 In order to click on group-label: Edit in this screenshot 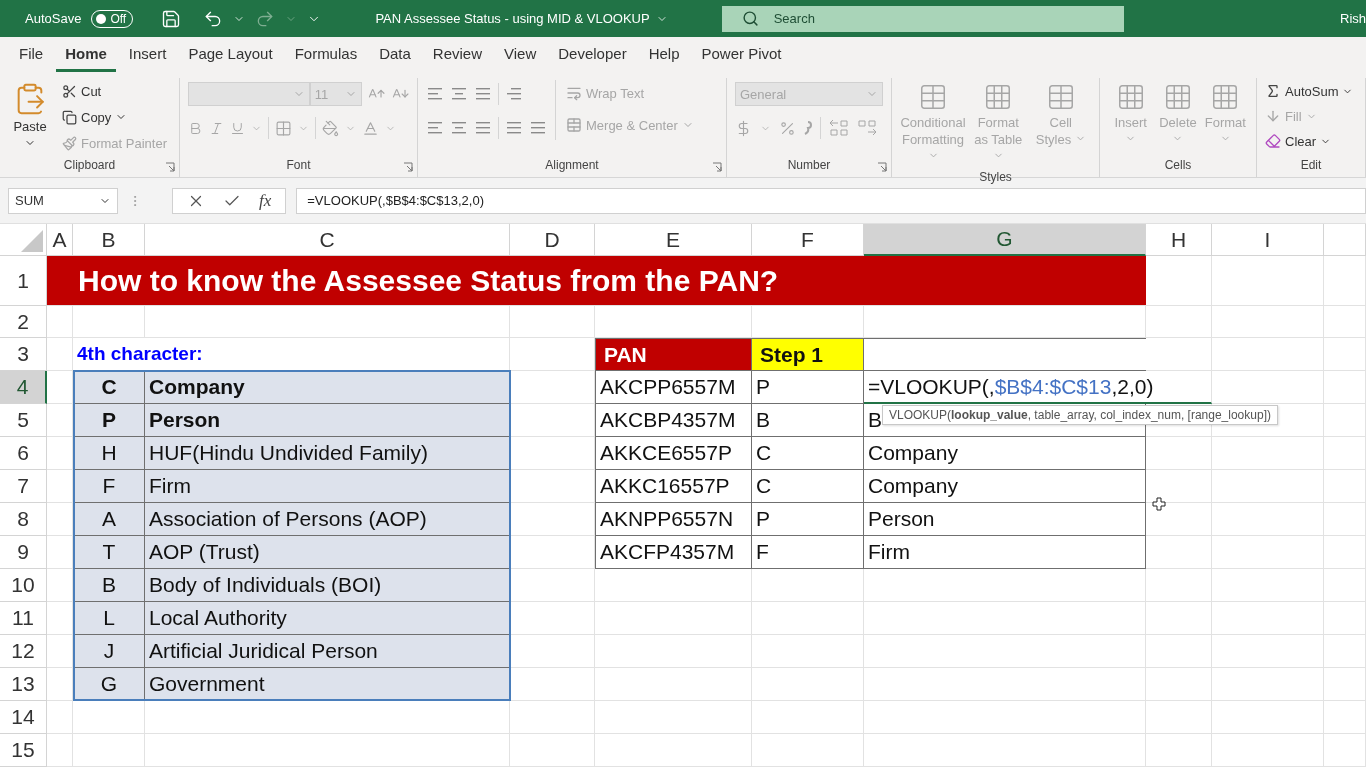, I will do `click(1311, 165)`.